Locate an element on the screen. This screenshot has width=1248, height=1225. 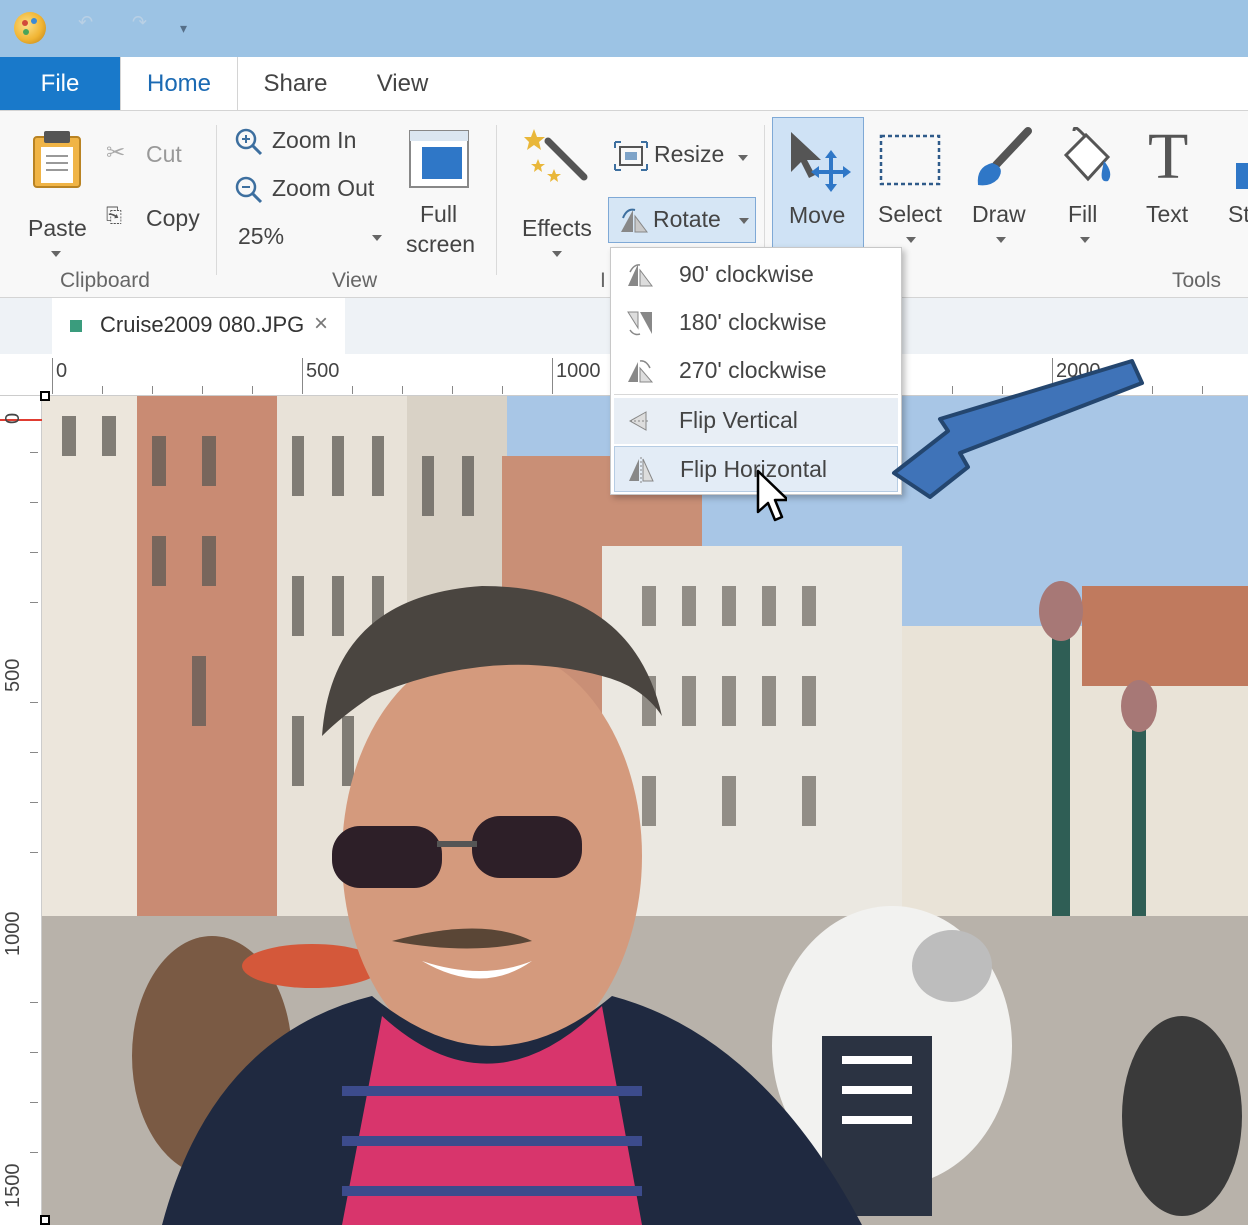
image-group-label: I is located at coordinates (603, 280).